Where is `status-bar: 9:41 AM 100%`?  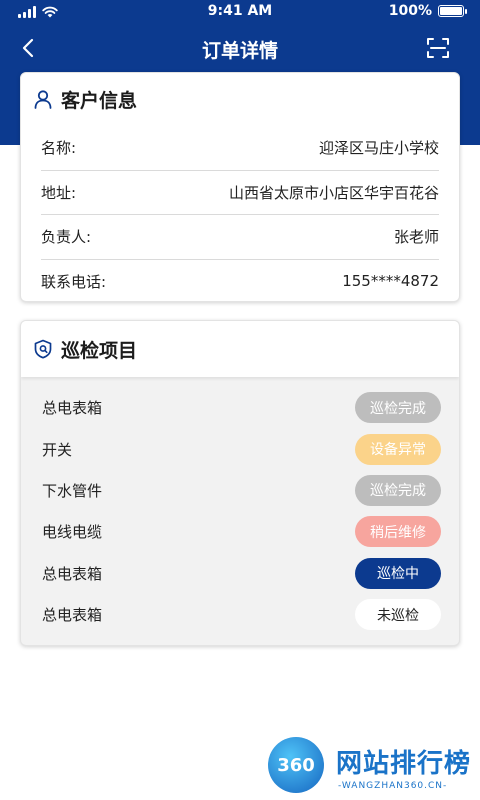
status-bar: 9:41 AM 100% is located at coordinates (240, 12).